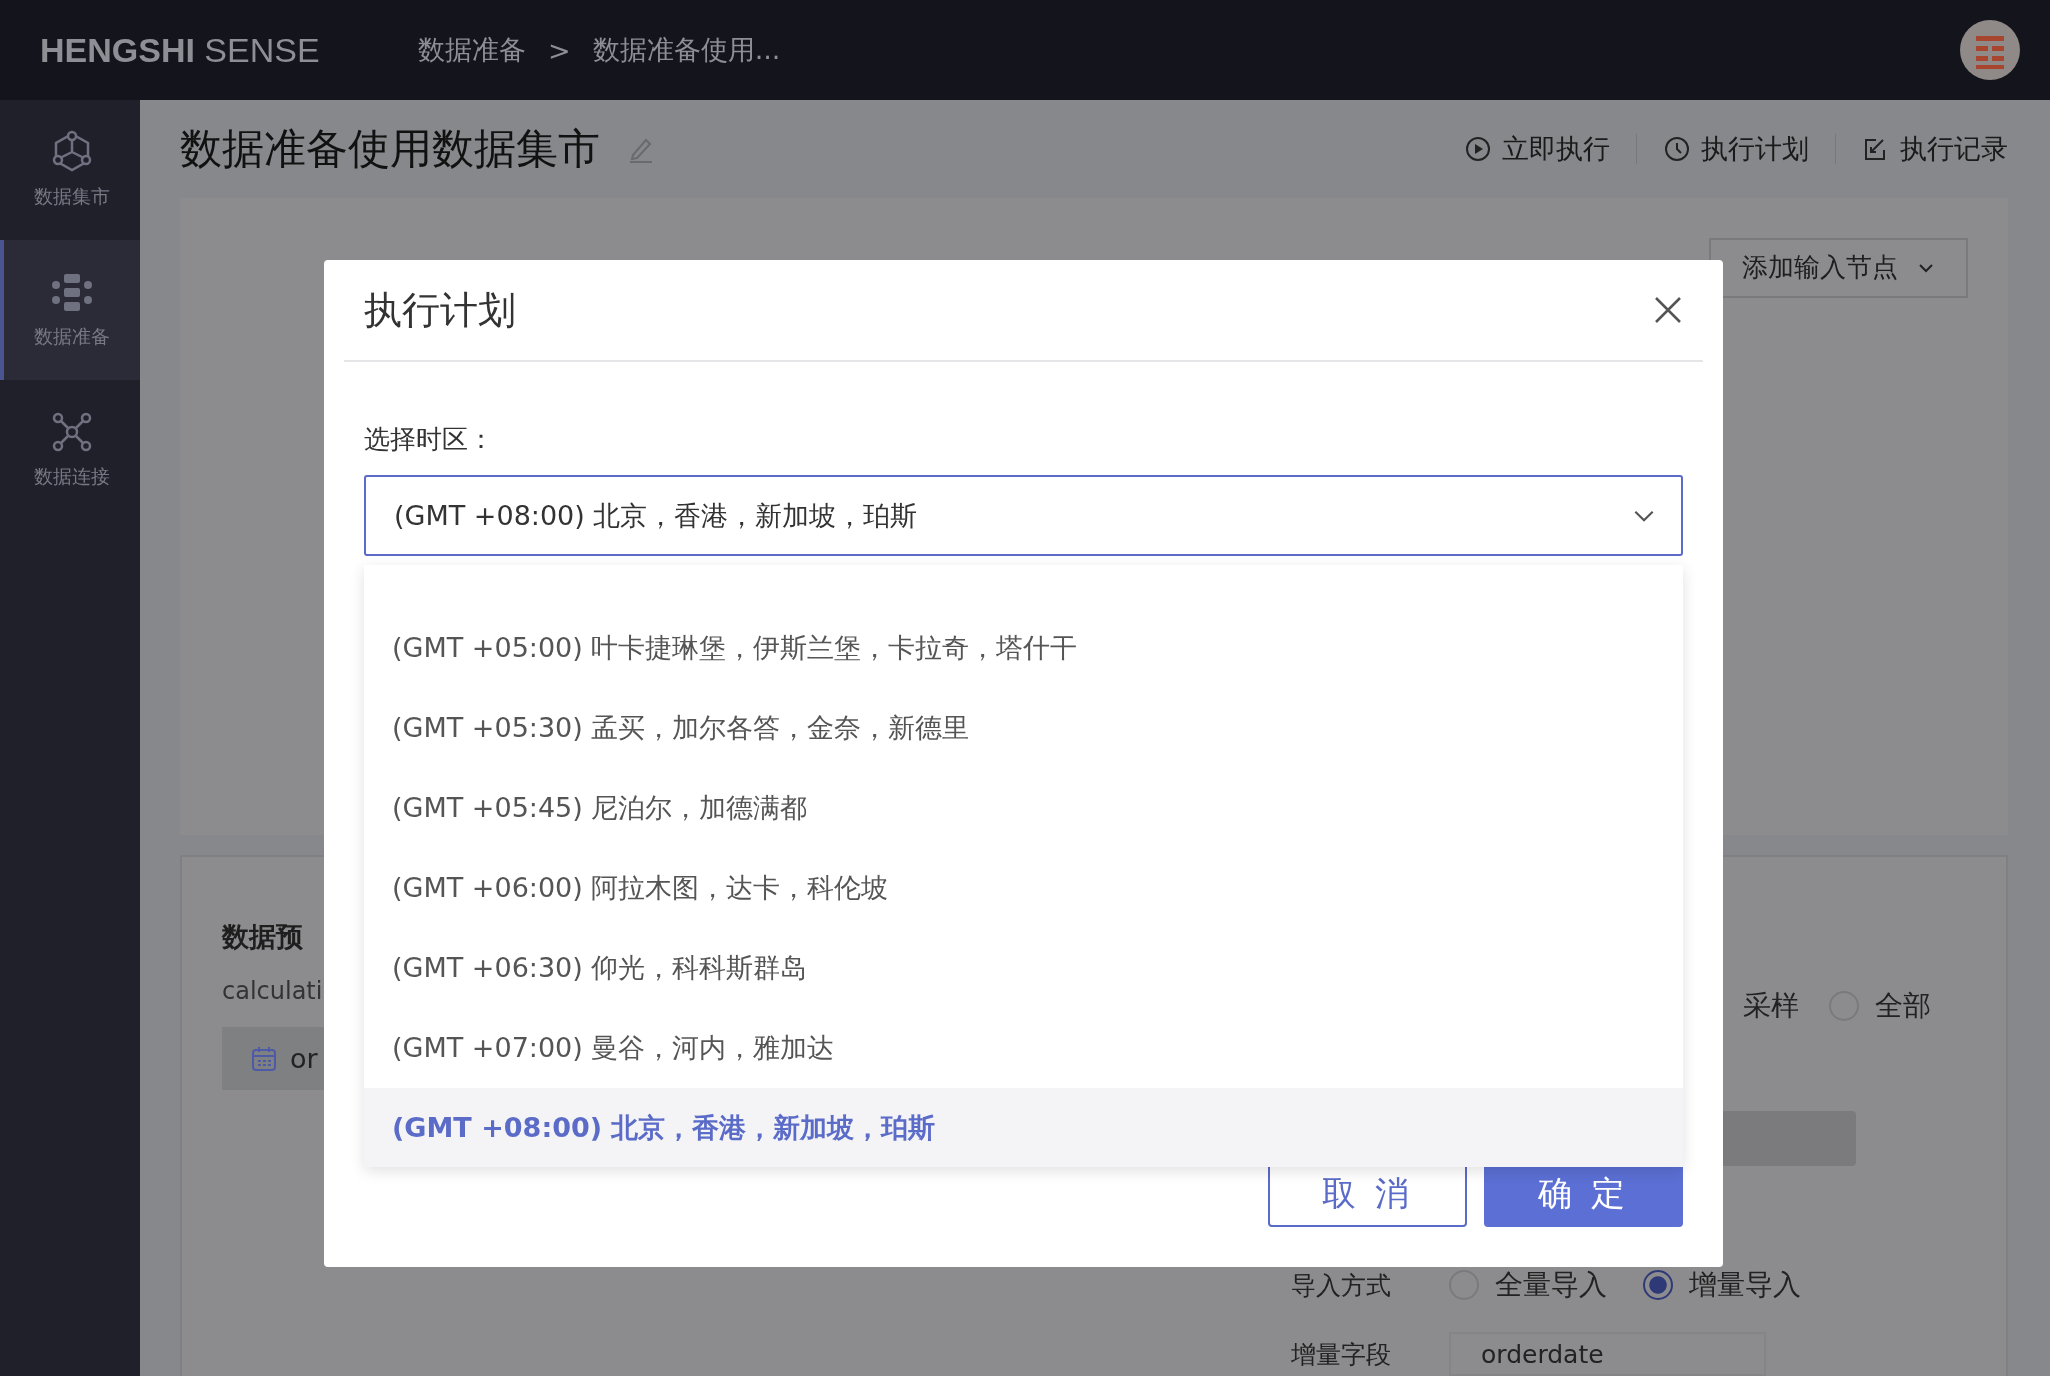  Describe the element at coordinates (304, 1058) in the screenshot. I see `chip-label: or` at that location.